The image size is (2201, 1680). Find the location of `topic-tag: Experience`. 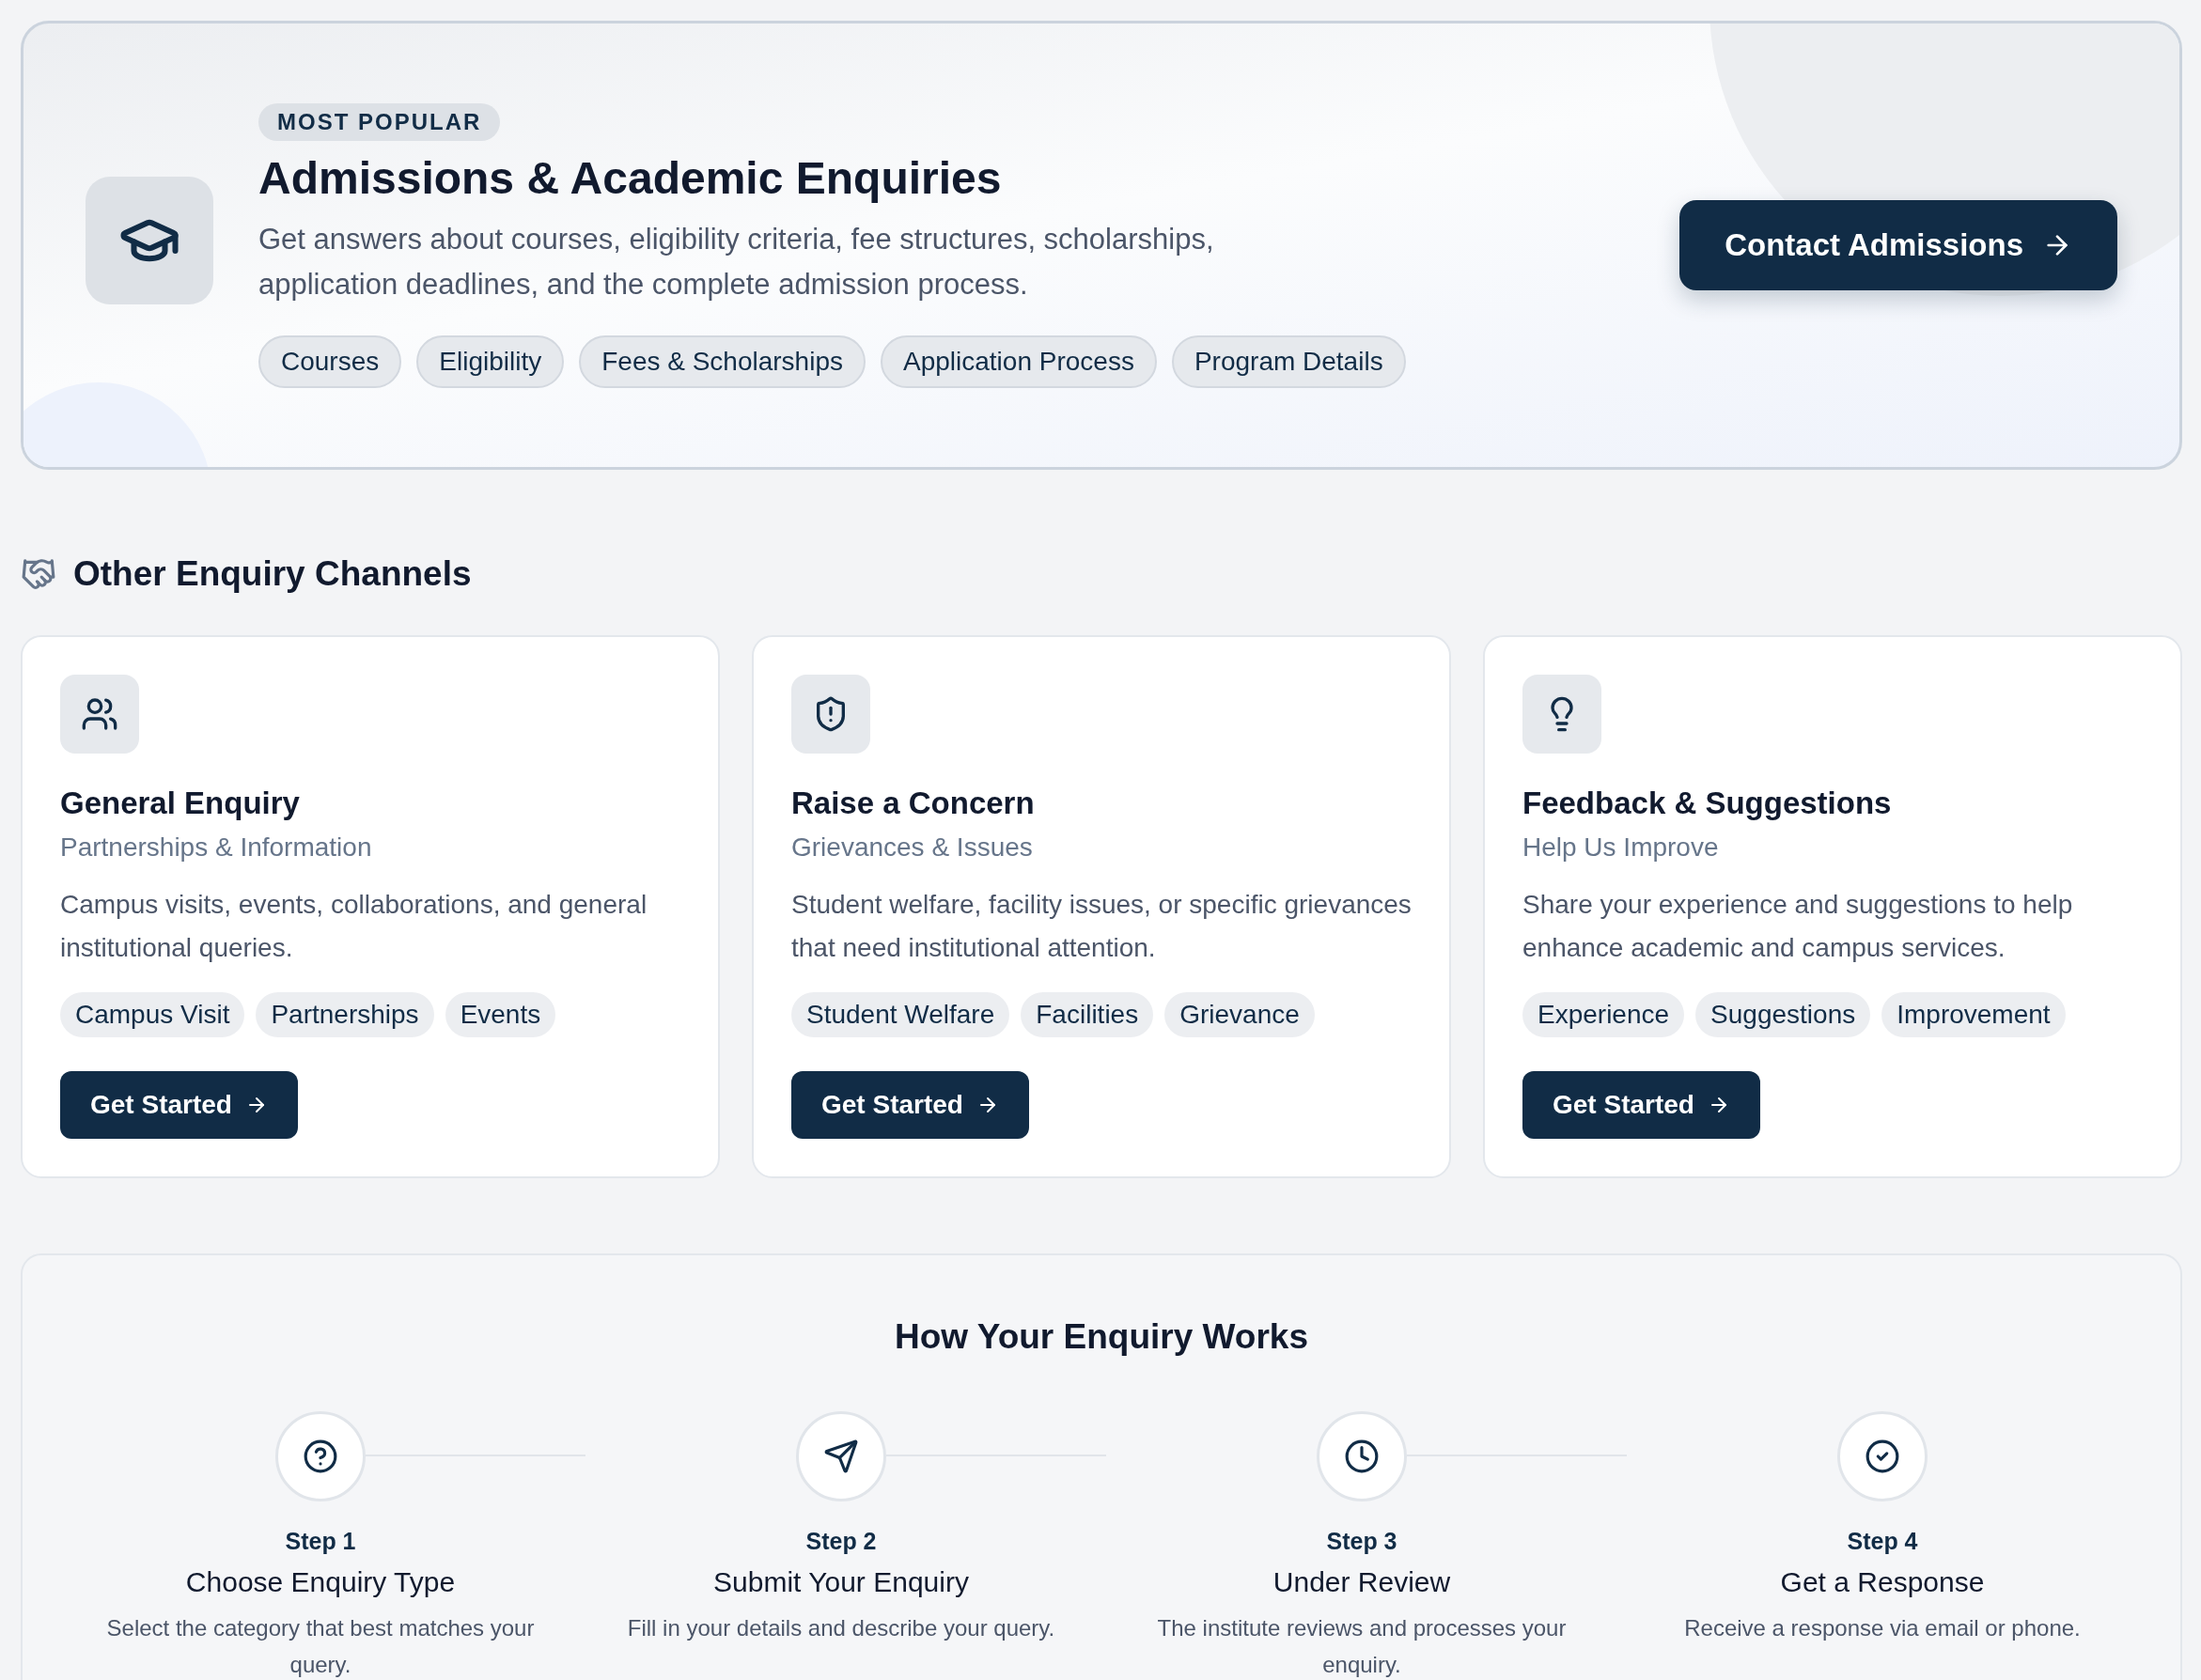

topic-tag: Experience is located at coordinates (1604, 1014).